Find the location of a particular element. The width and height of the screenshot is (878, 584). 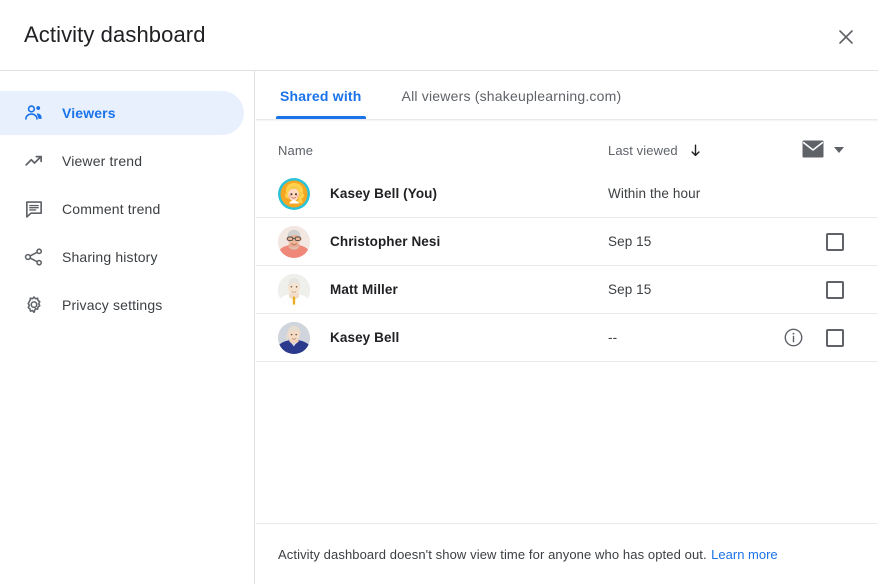

column-header-last-viewed-label: Last viewed is located at coordinates (643, 150).